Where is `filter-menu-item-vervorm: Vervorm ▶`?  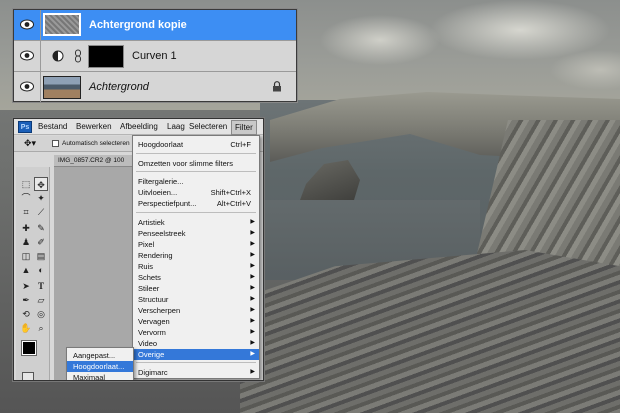
filter-menu-item-vervorm: Vervorm ▶ is located at coordinates (196, 332).